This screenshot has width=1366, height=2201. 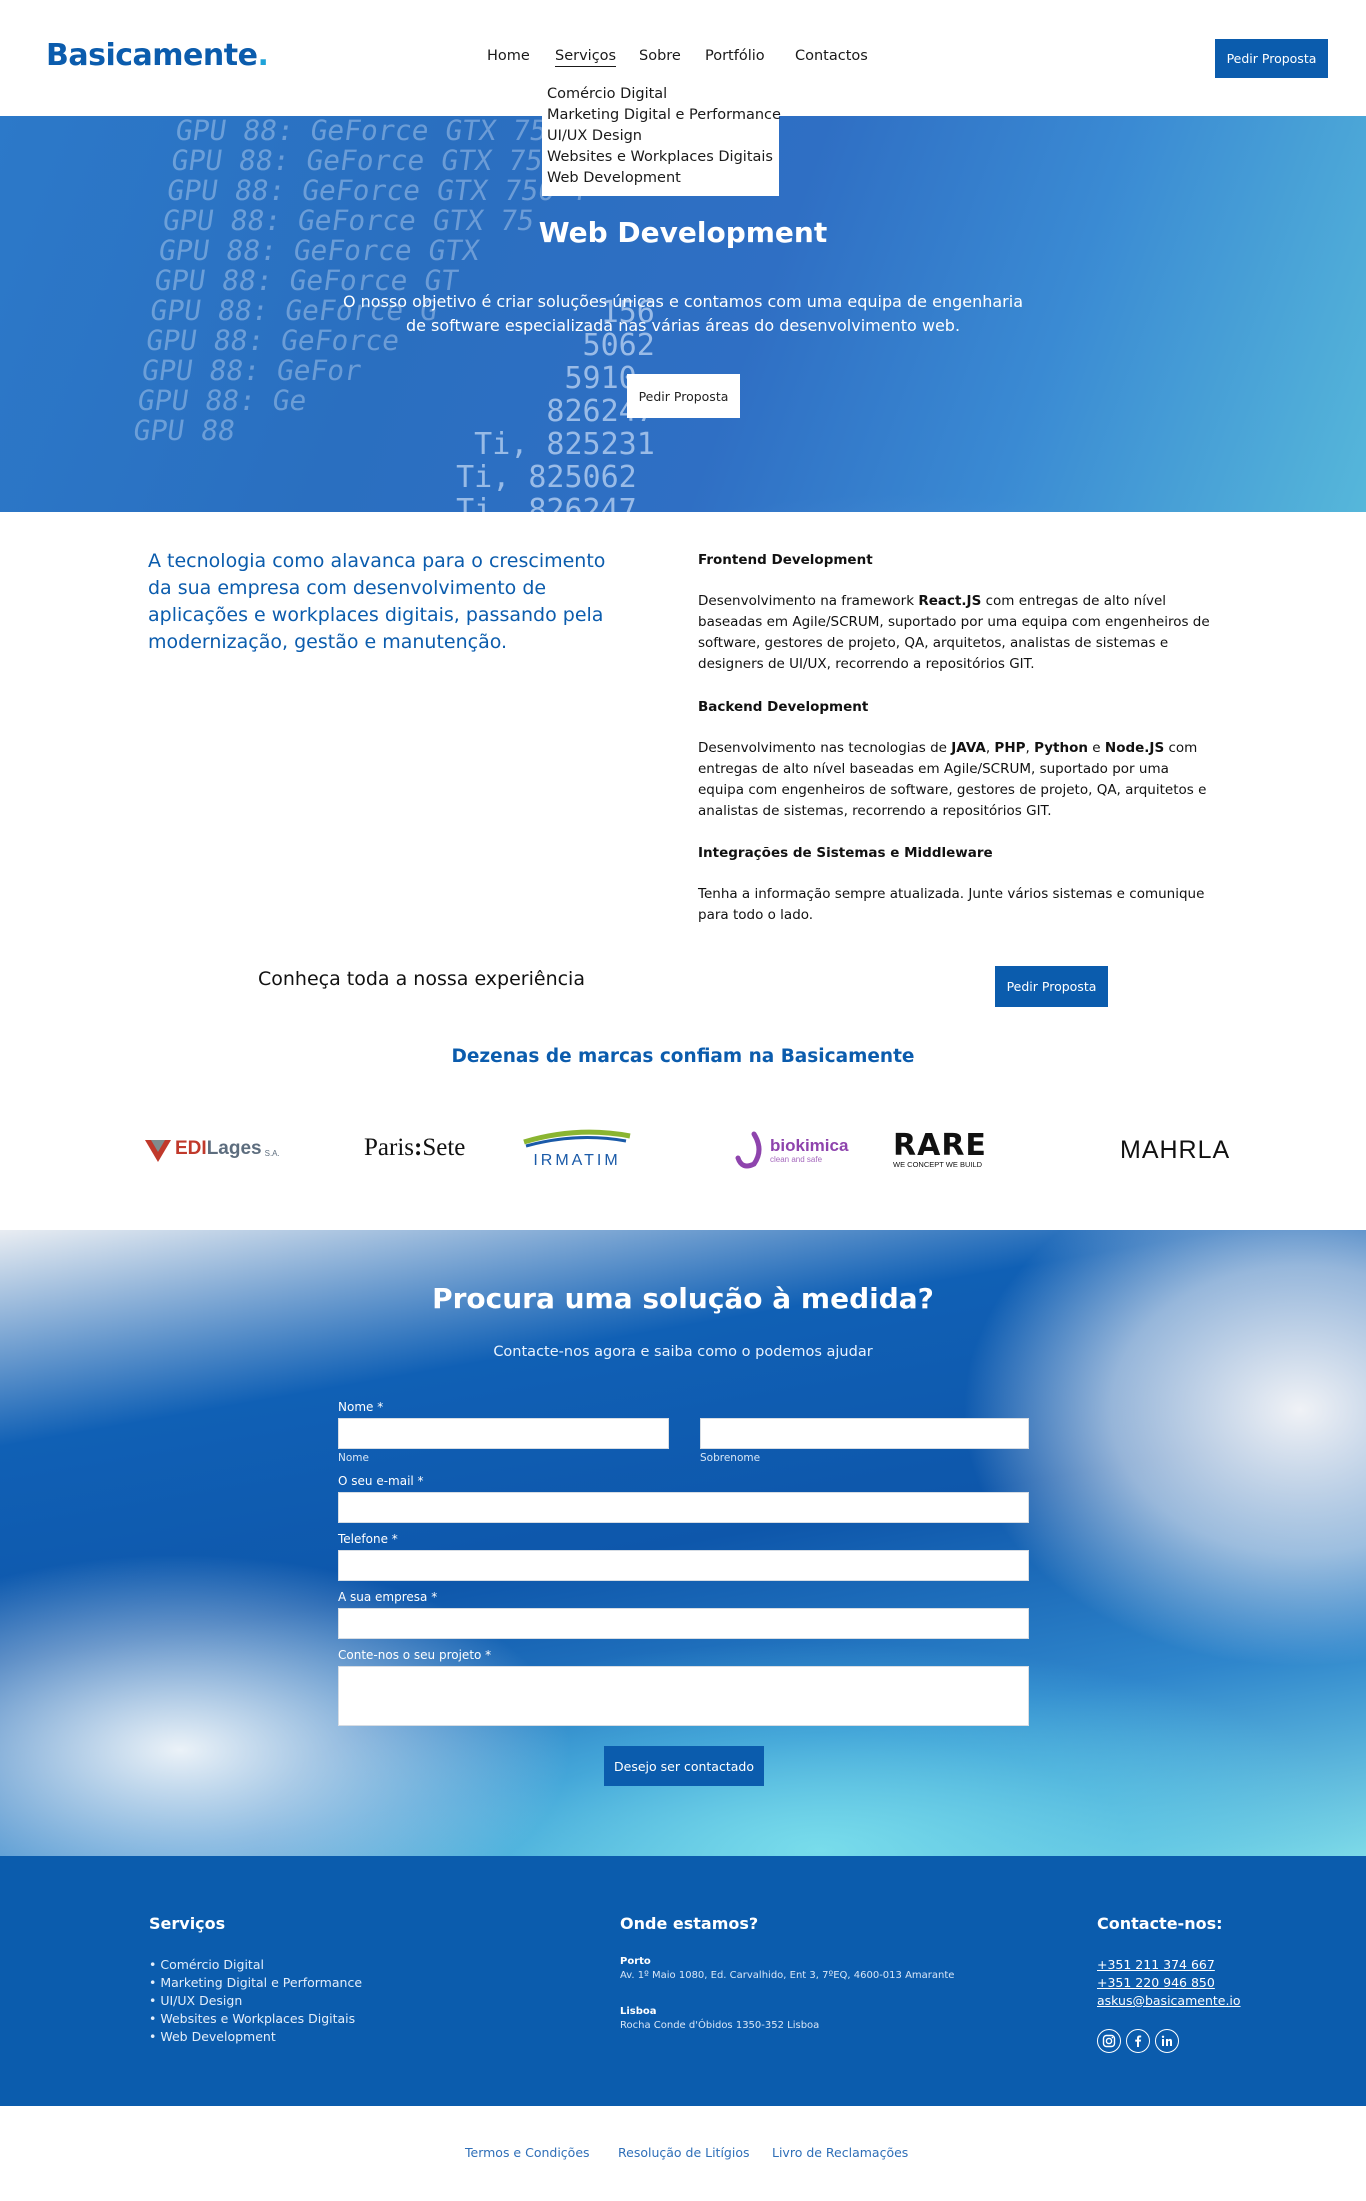 What do you see at coordinates (683, 1298) in the screenshot?
I see `contact-title: Procura uma solução à medida?` at bounding box center [683, 1298].